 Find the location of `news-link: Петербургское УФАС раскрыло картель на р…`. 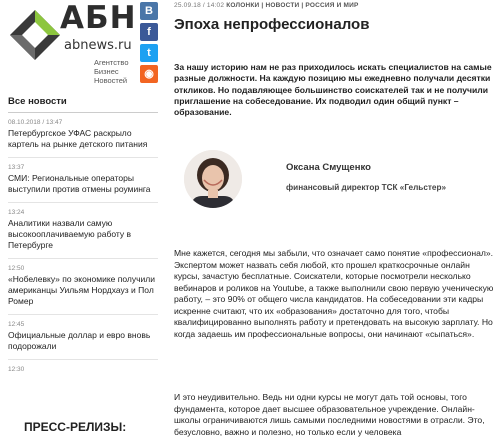

news-link: Петербургское УФАС раскрыло картель на р… is located at coordinates (83, 139).